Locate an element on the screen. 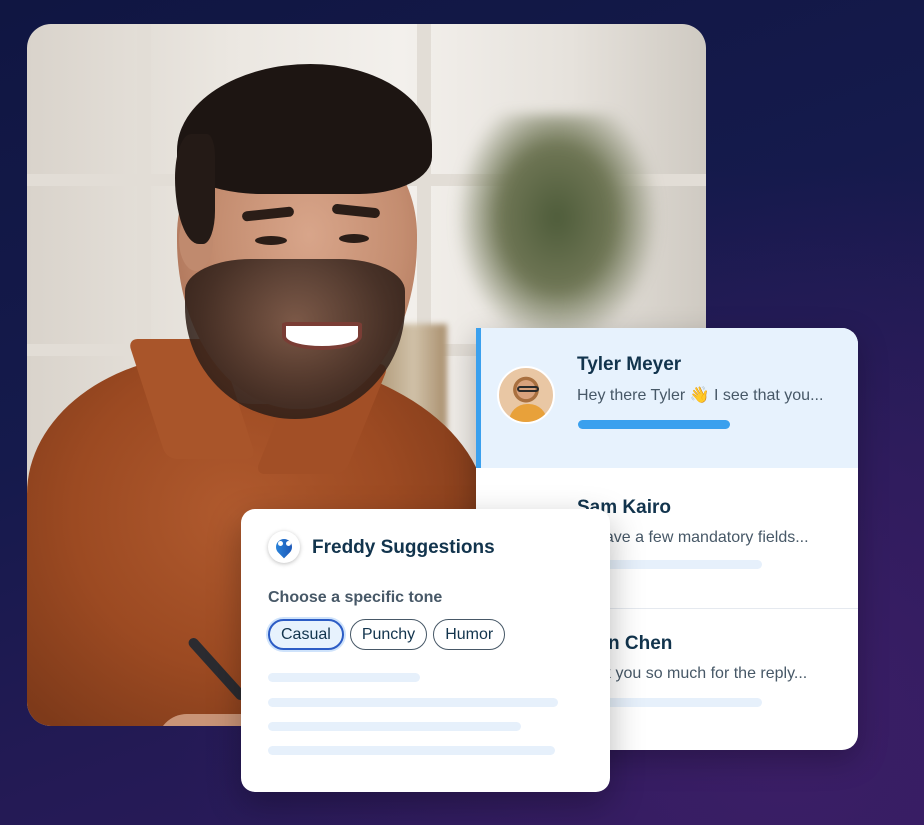 The image size is (924, 825). contact-name: Tyler Meyer is located at coordinates (629, 364).